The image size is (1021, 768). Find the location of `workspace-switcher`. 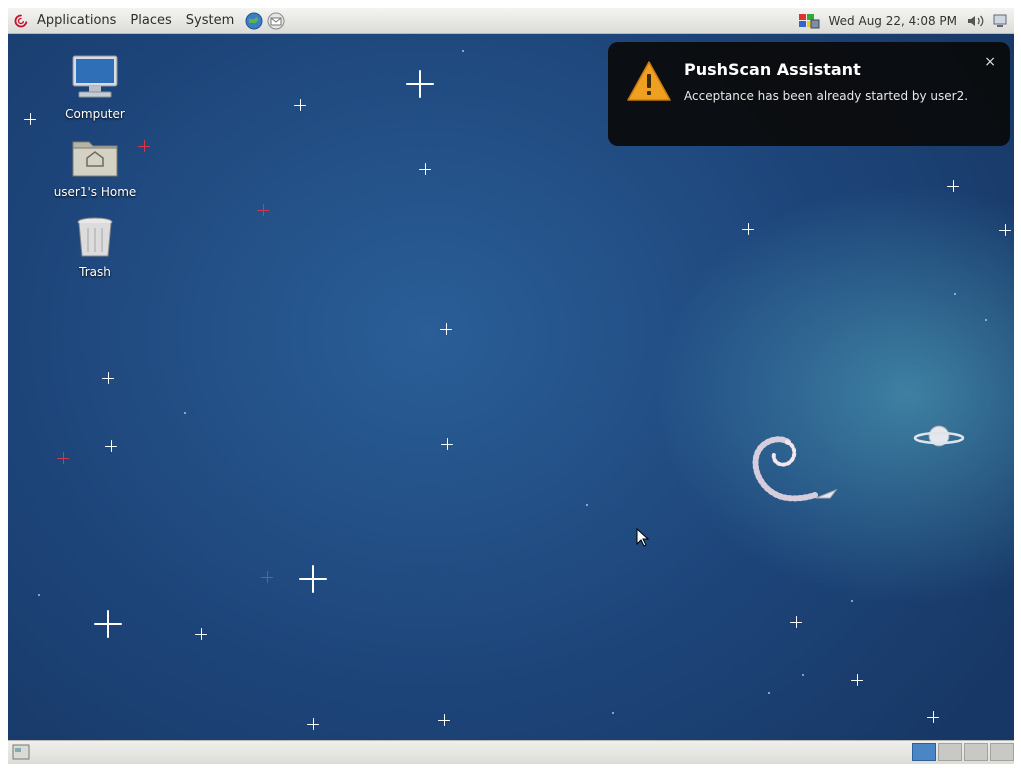

workspace-switcher is located at coordinates (963, 752).